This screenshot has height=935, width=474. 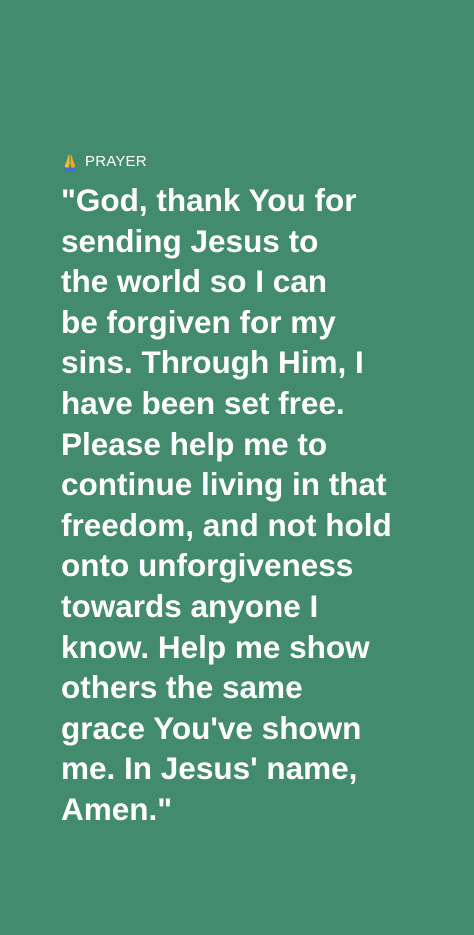 What do you see at coordinates (224, 484) in the screenshot?
I see `prayer-line: continue living in that` at bounding box center [224, 484].